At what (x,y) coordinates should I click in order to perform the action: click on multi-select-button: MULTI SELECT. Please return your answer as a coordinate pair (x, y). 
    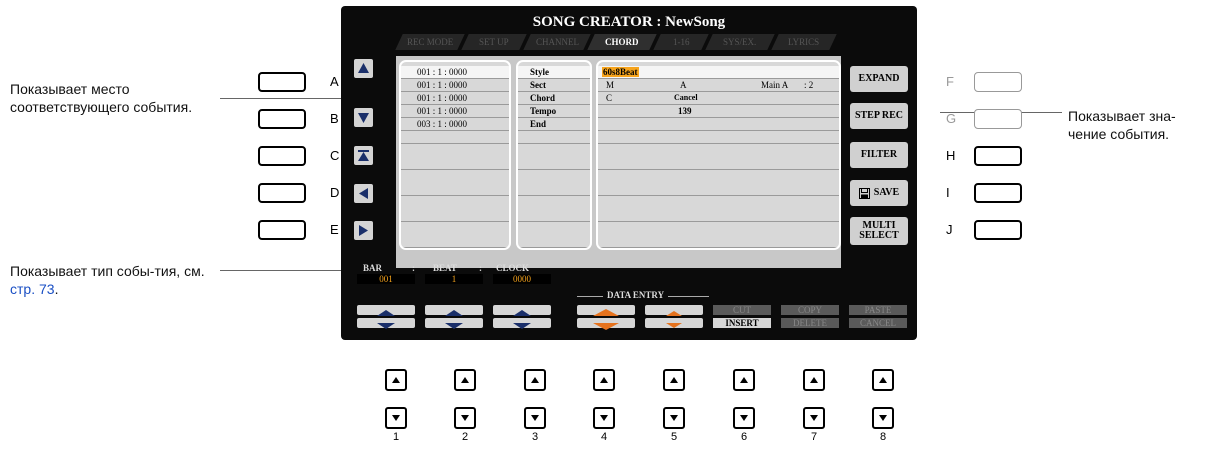
    Looking at the image, I should click on (879, 231).